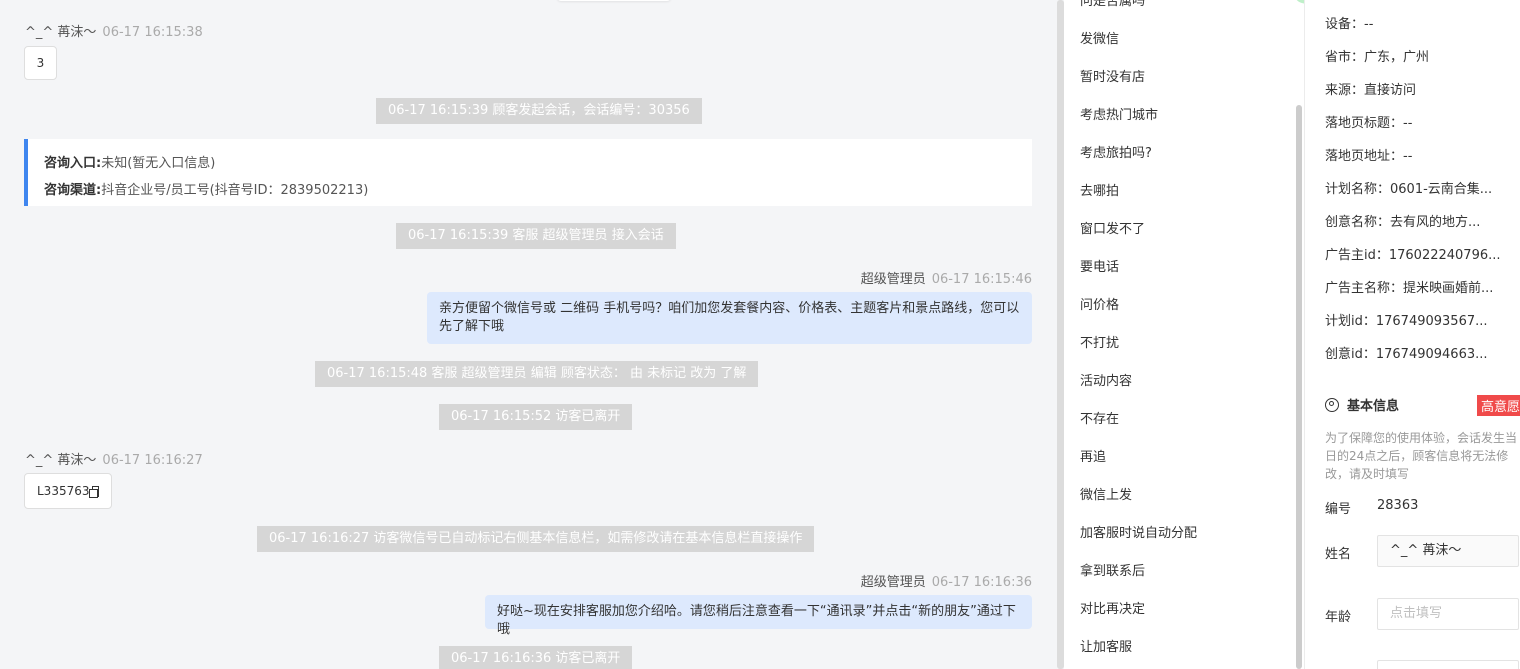  I want to click on quick-reply-item: 让加客服, so click(1106, 645).